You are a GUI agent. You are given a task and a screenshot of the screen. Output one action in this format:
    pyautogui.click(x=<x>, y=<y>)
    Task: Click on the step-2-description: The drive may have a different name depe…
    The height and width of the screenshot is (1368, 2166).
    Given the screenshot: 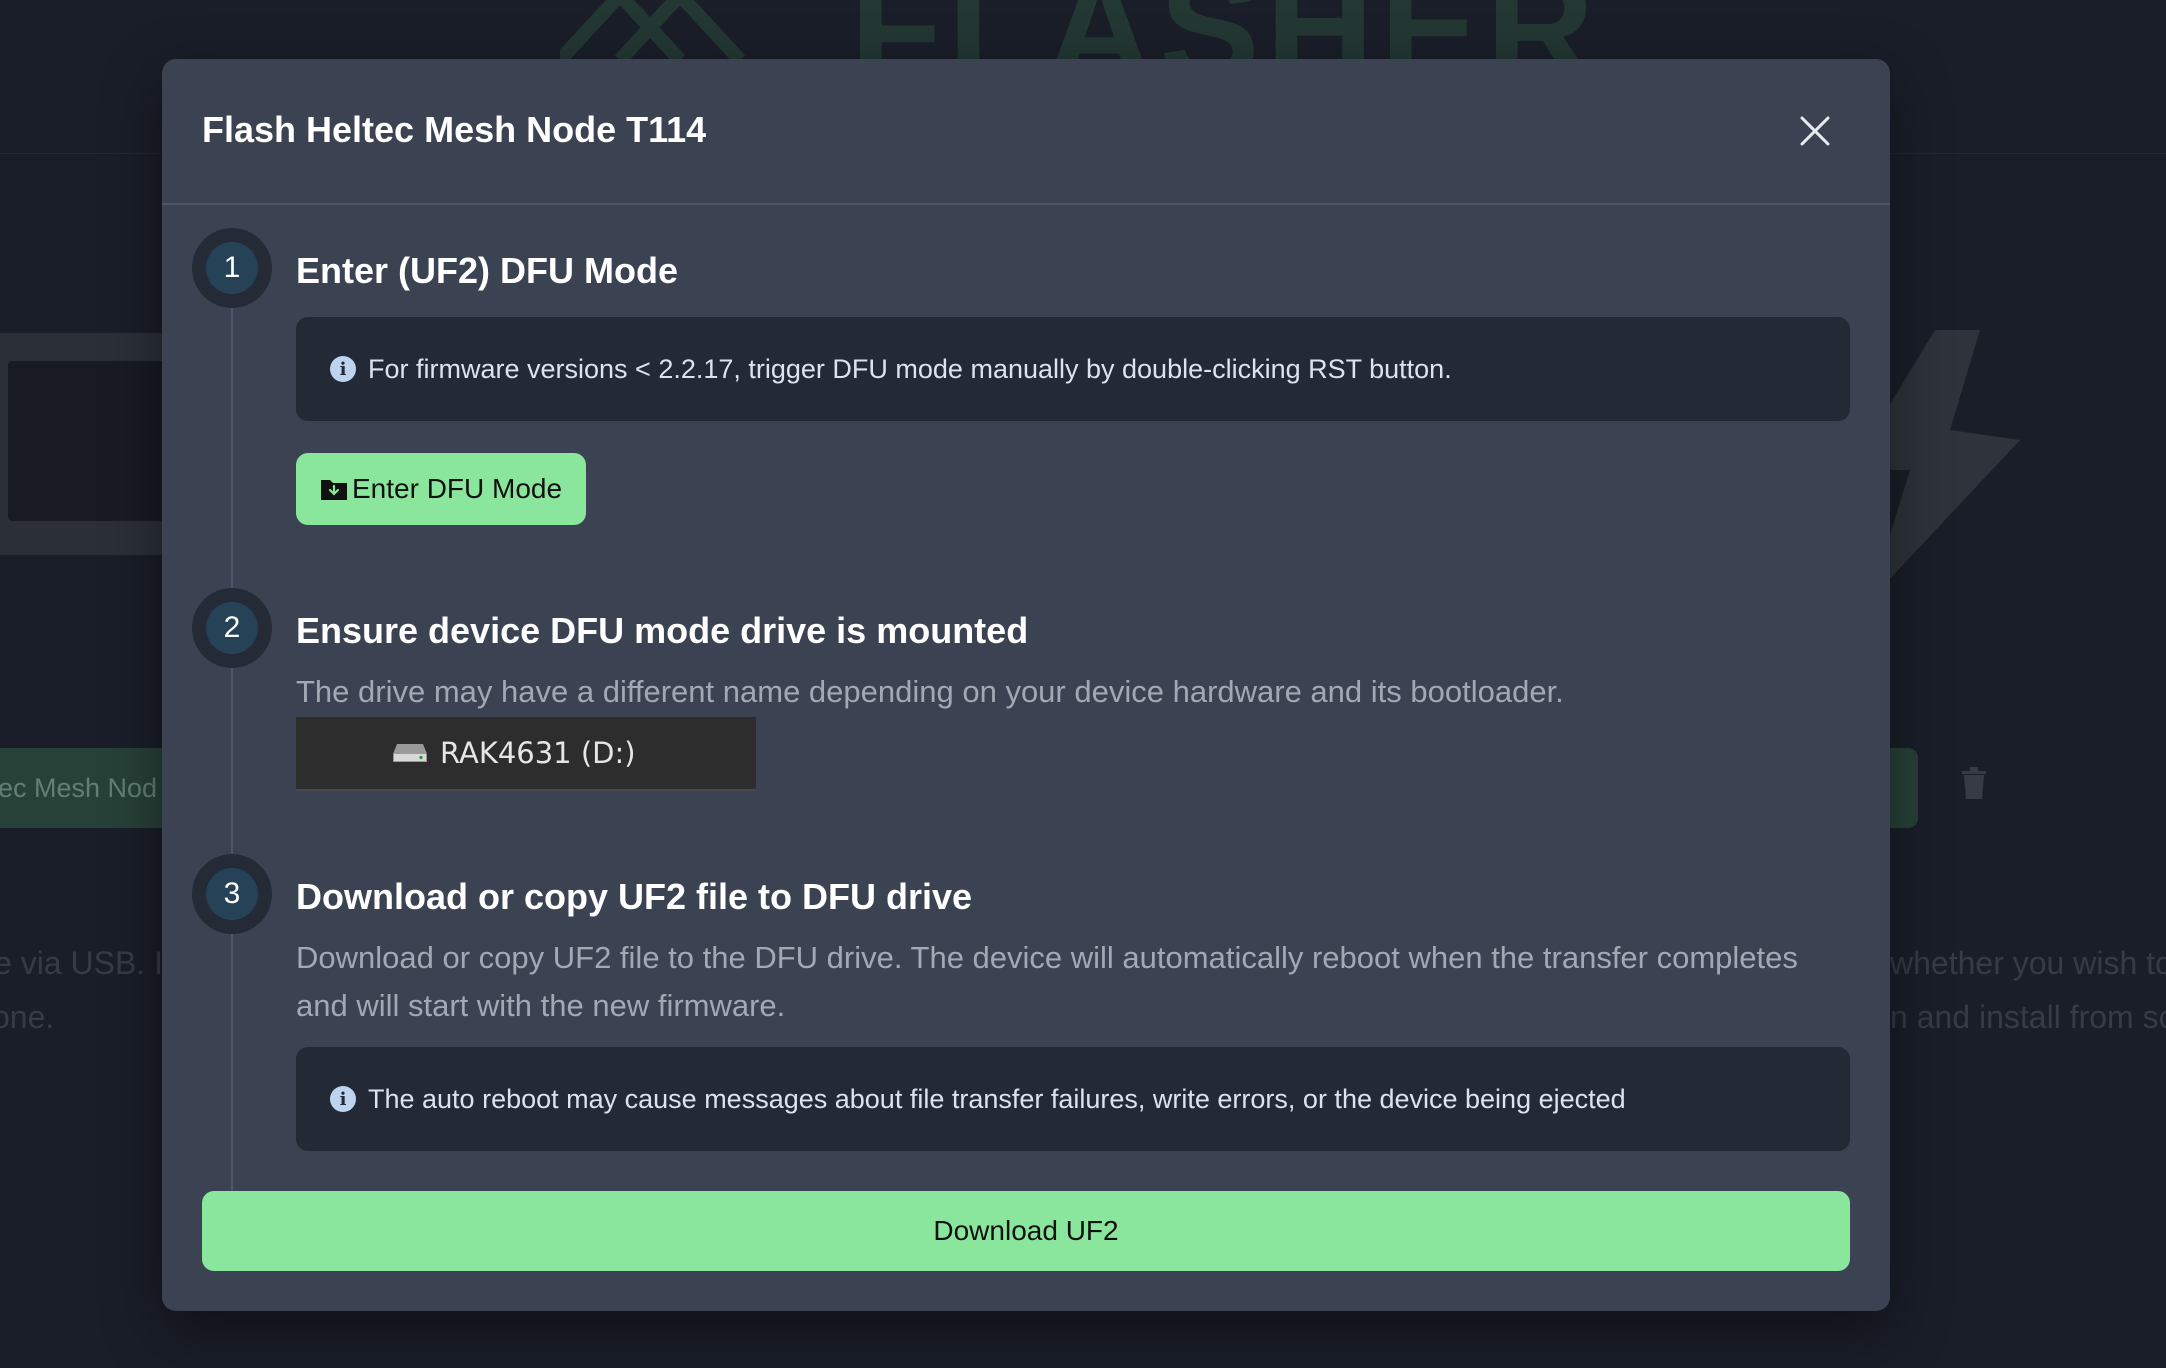 What is the action you would take?
    pyautogui.click(x=930, y=691)
    